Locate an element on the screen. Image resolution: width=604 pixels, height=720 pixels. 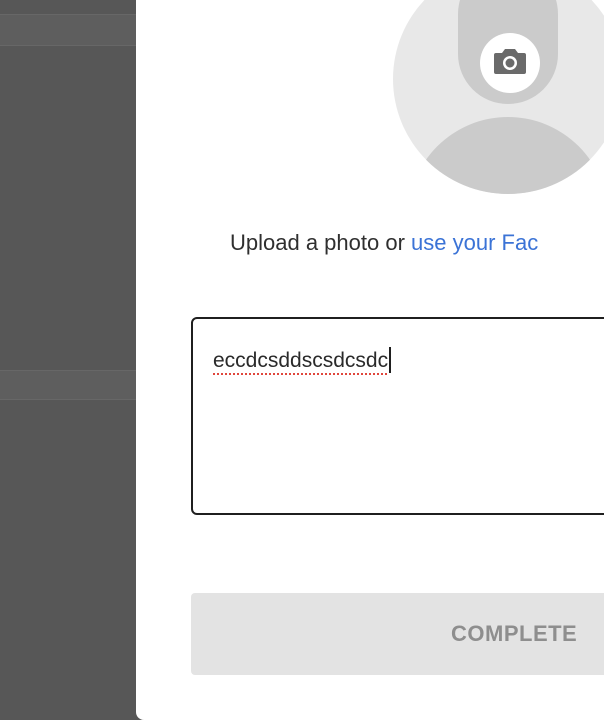
upload-instructions: Upload a photo or use your Fac is located at coordinates (384, 243).